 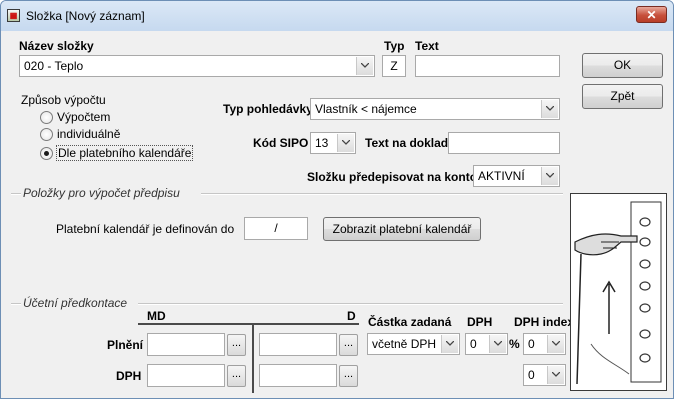 What do you see at coordinates (276, 228) in the screenshot?
I see `kalendar-field: /` at bounding box center [276, 228].